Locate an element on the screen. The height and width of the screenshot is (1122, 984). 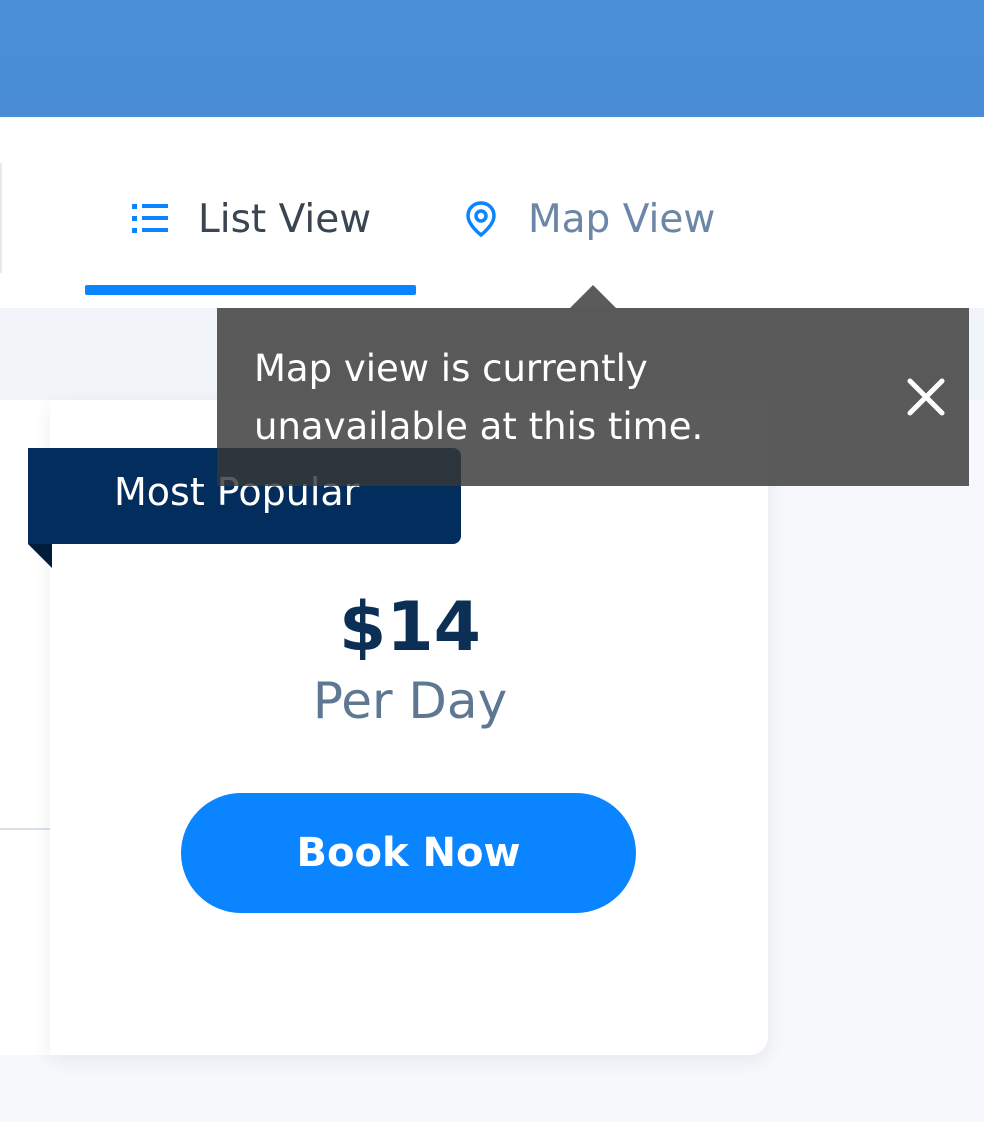
tooltip-arrow is located at coordinates (593, 296).